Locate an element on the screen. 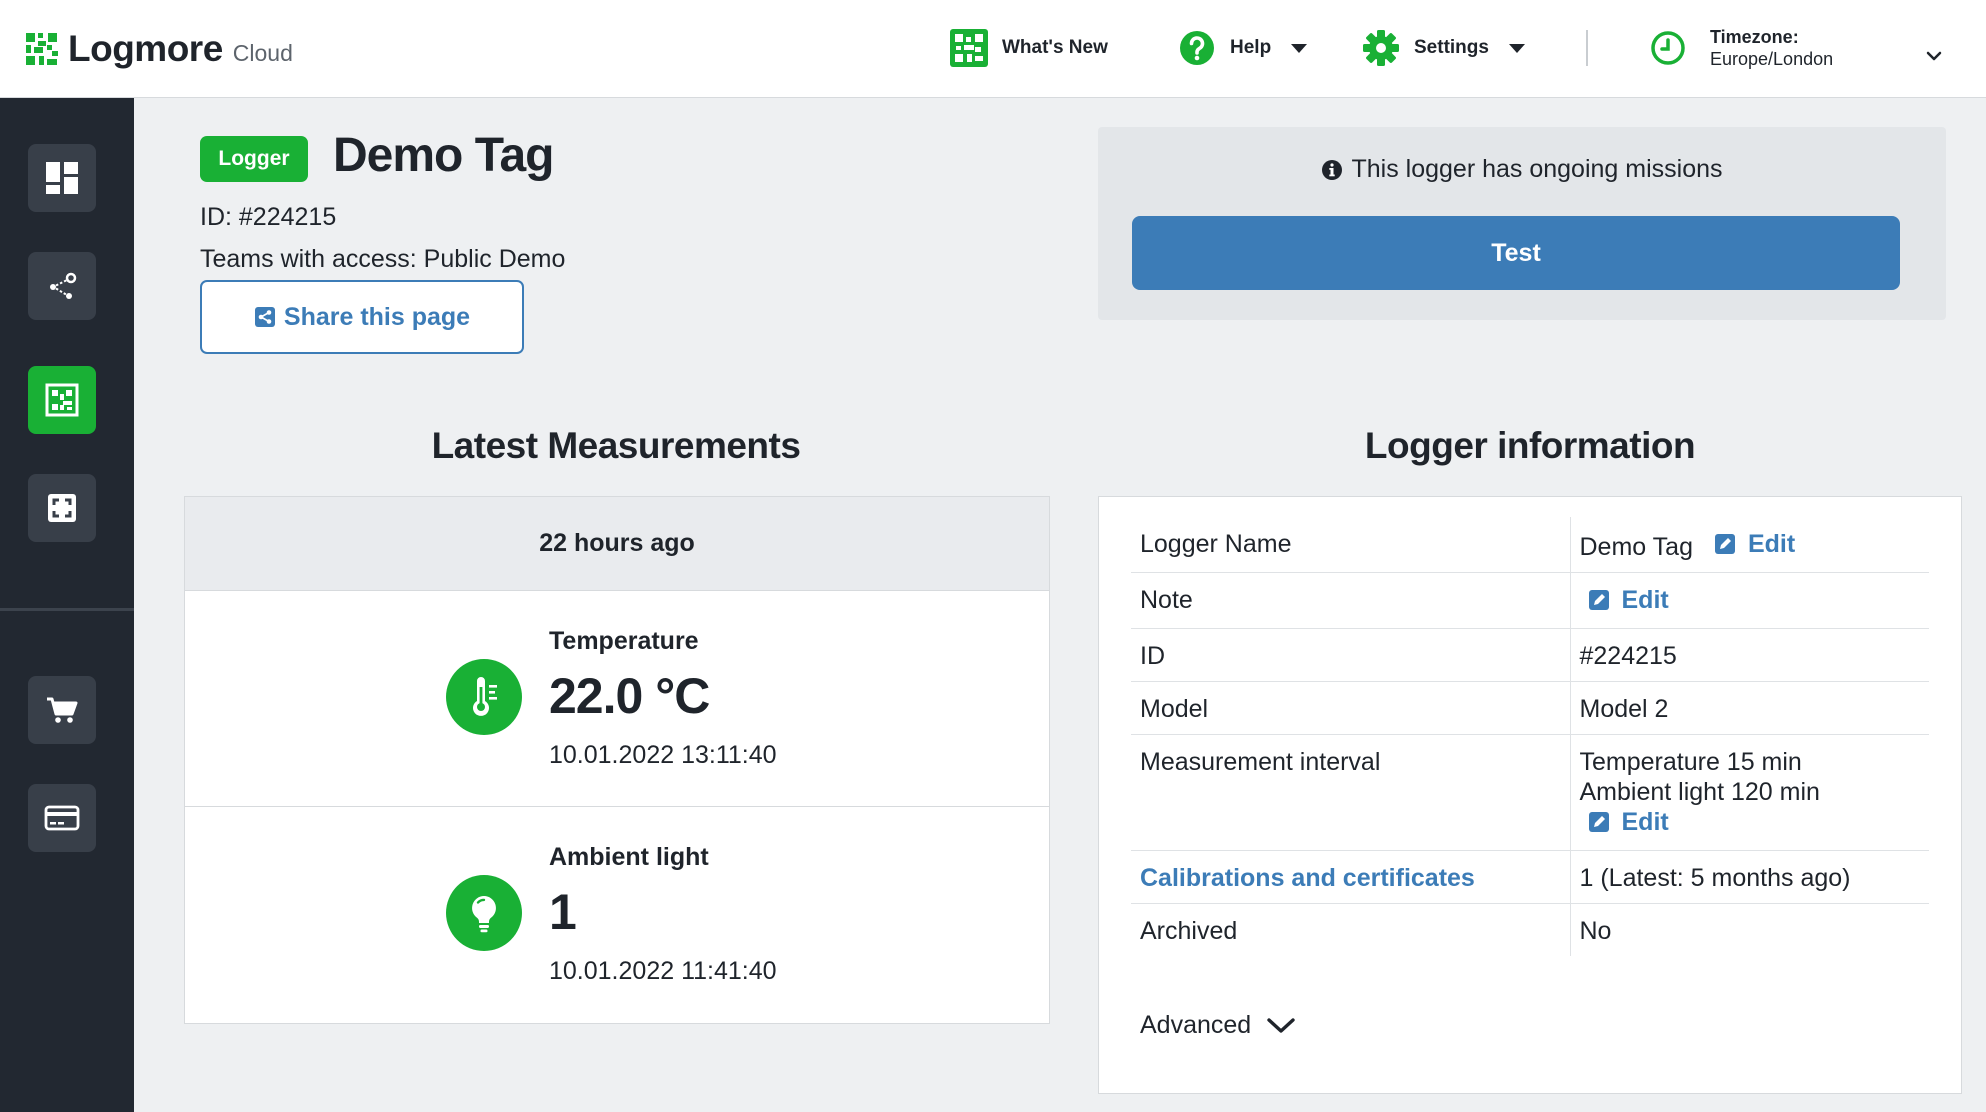  table-row: Logger Name Demo Tag Edit is located at coordinates (1530, 545).